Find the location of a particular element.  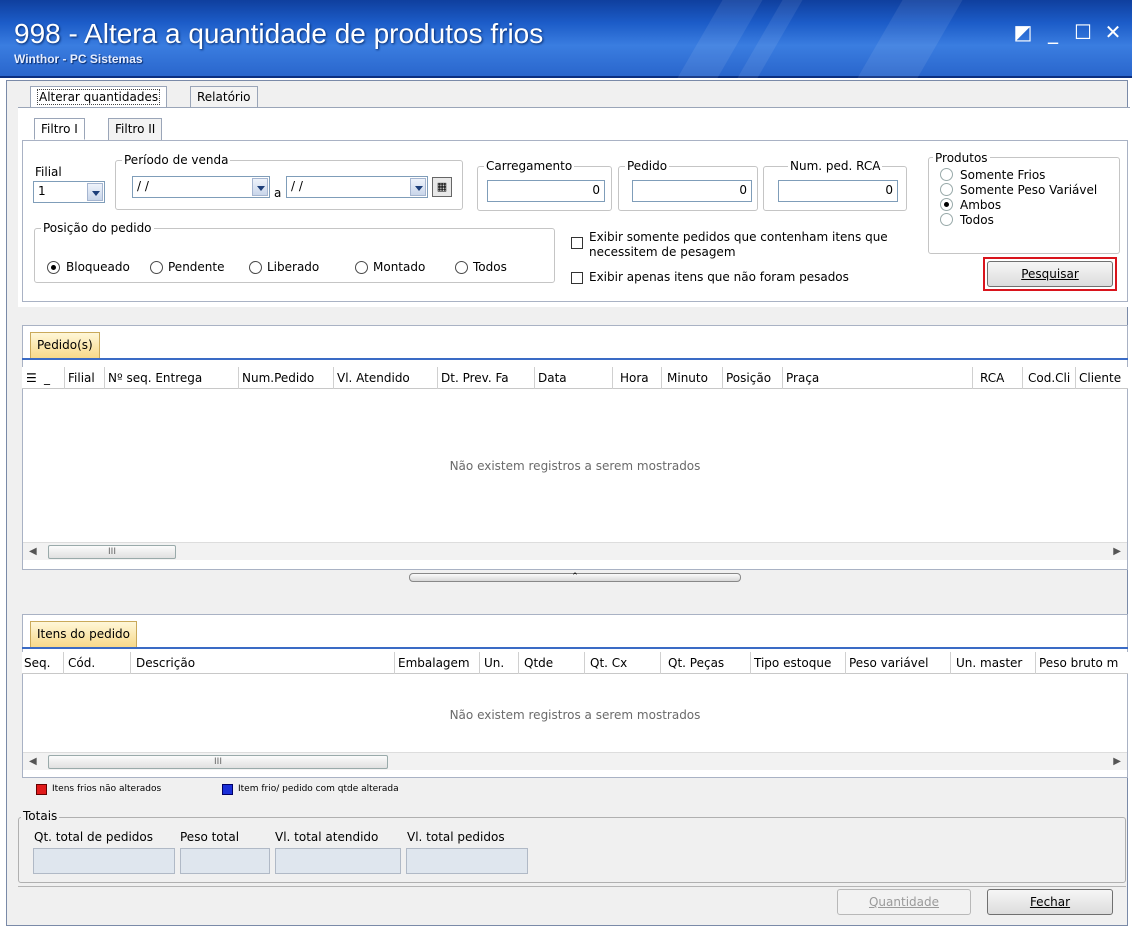

col-hora: Hora is located at coordinates (634, 378).